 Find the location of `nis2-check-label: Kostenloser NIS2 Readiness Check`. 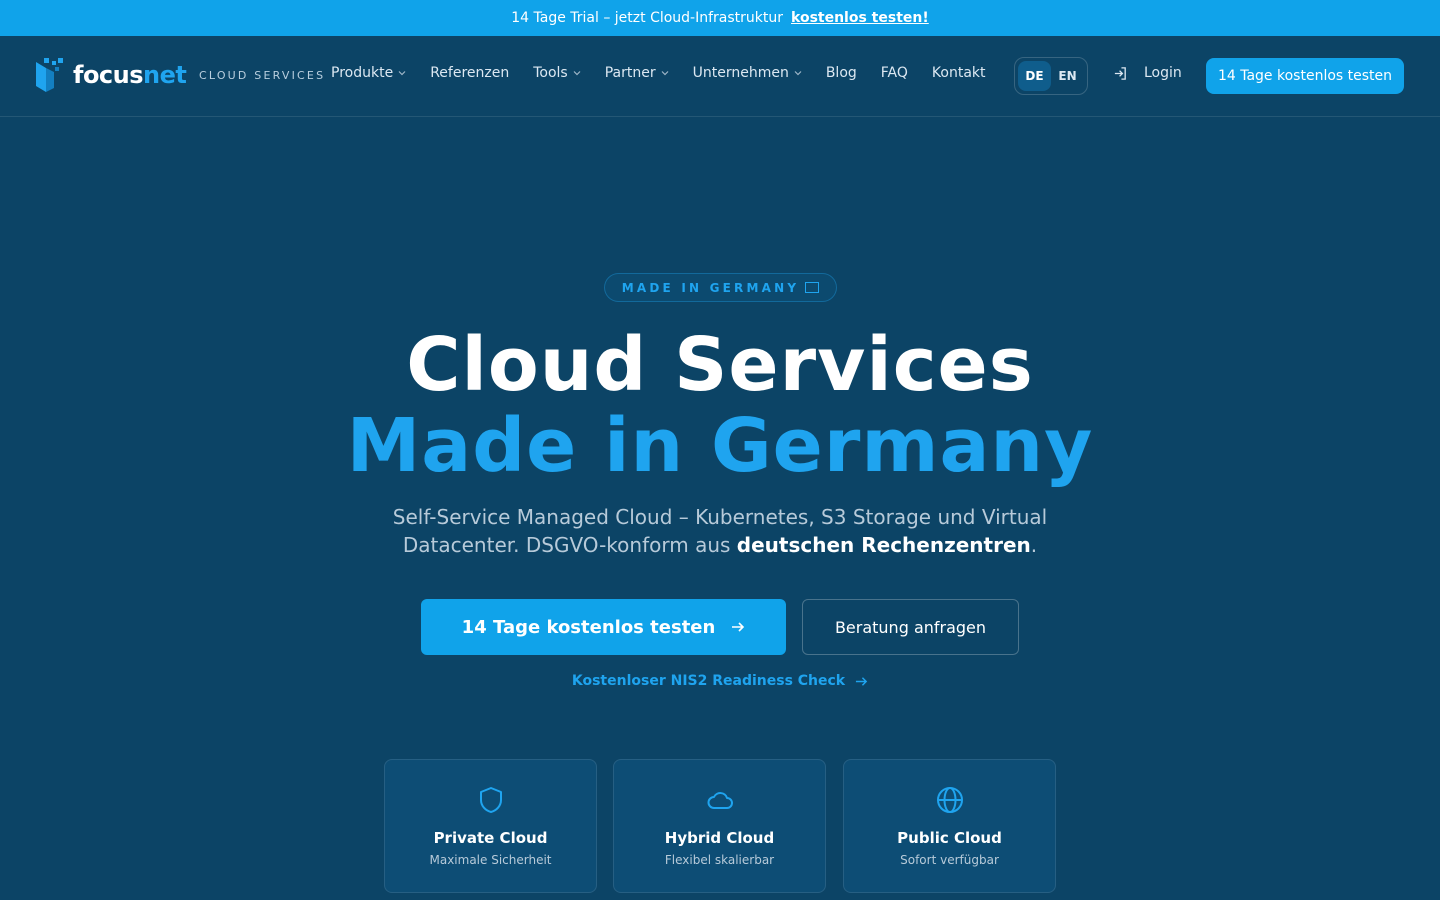

nis2-check-label: Kostenloser NIS2 Readiness Check is located at coordinates (708, 681).